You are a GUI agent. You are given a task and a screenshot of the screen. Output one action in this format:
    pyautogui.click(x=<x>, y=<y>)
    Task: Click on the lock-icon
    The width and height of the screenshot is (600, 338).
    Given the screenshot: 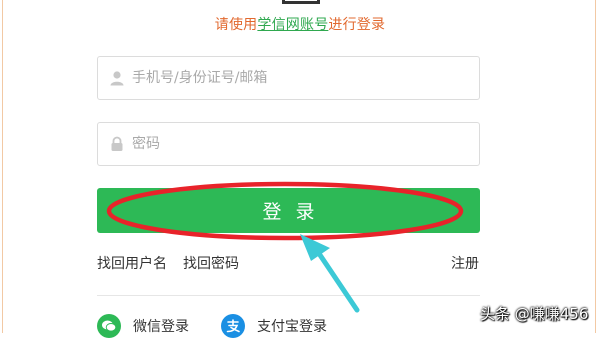 What is the action you would take?
    pyautogui.click(x=117, y=144)
    